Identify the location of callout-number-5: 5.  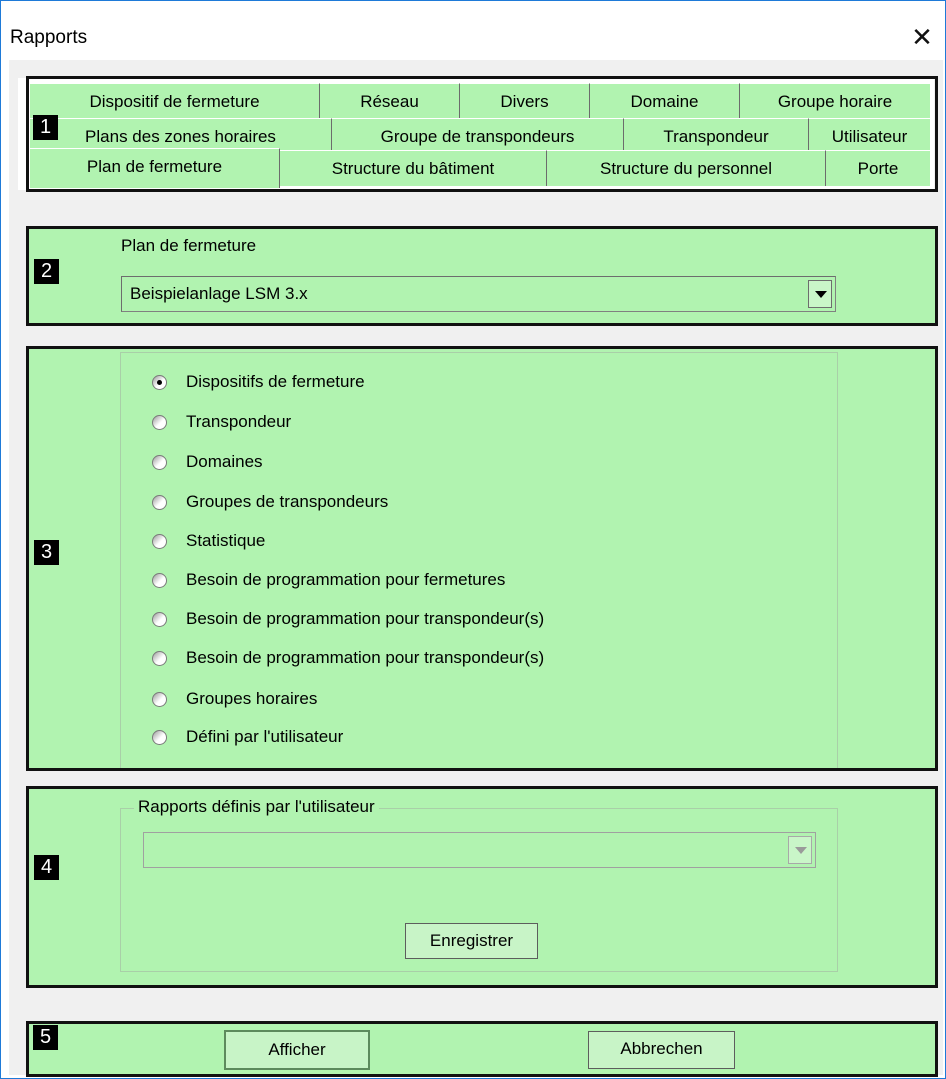
(45, 1037).